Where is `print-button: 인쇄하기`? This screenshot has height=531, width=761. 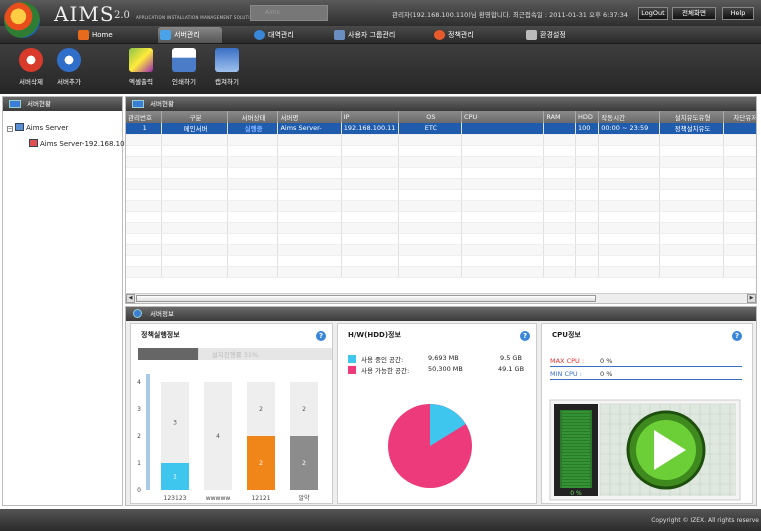
print-button: 인쇄하기 is located at coordinates (184, 70).